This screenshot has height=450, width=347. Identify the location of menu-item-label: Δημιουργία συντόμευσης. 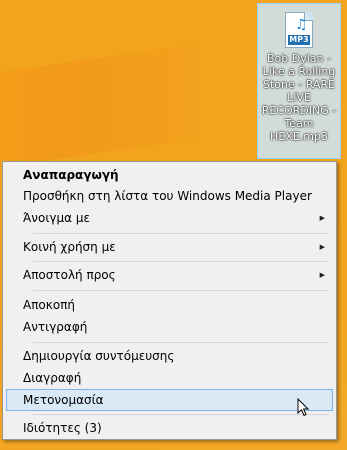
(99, 356).